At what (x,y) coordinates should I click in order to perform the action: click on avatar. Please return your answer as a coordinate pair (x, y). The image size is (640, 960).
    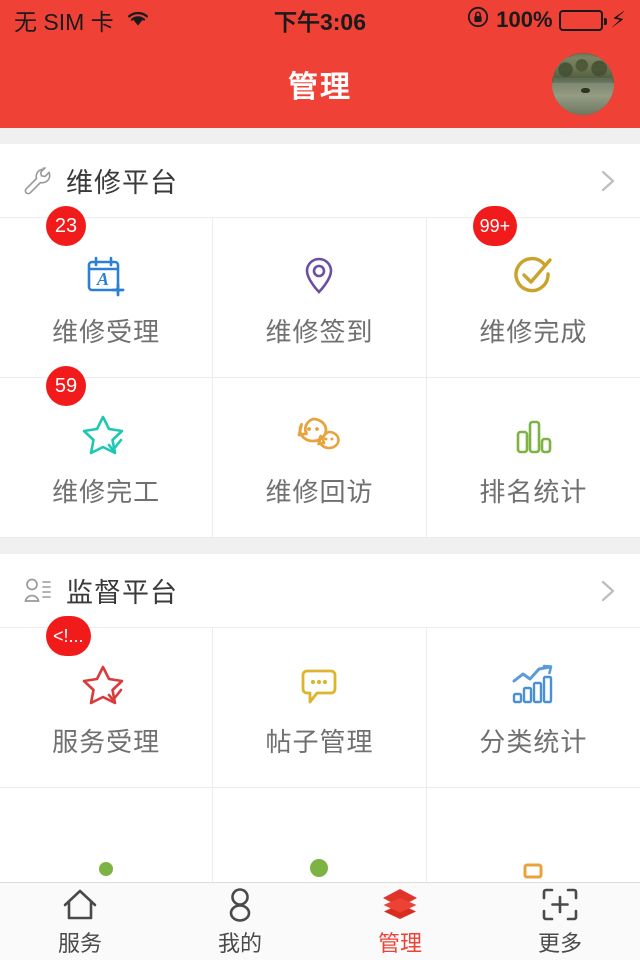
    Looking at the image, I should click on (583, 84).